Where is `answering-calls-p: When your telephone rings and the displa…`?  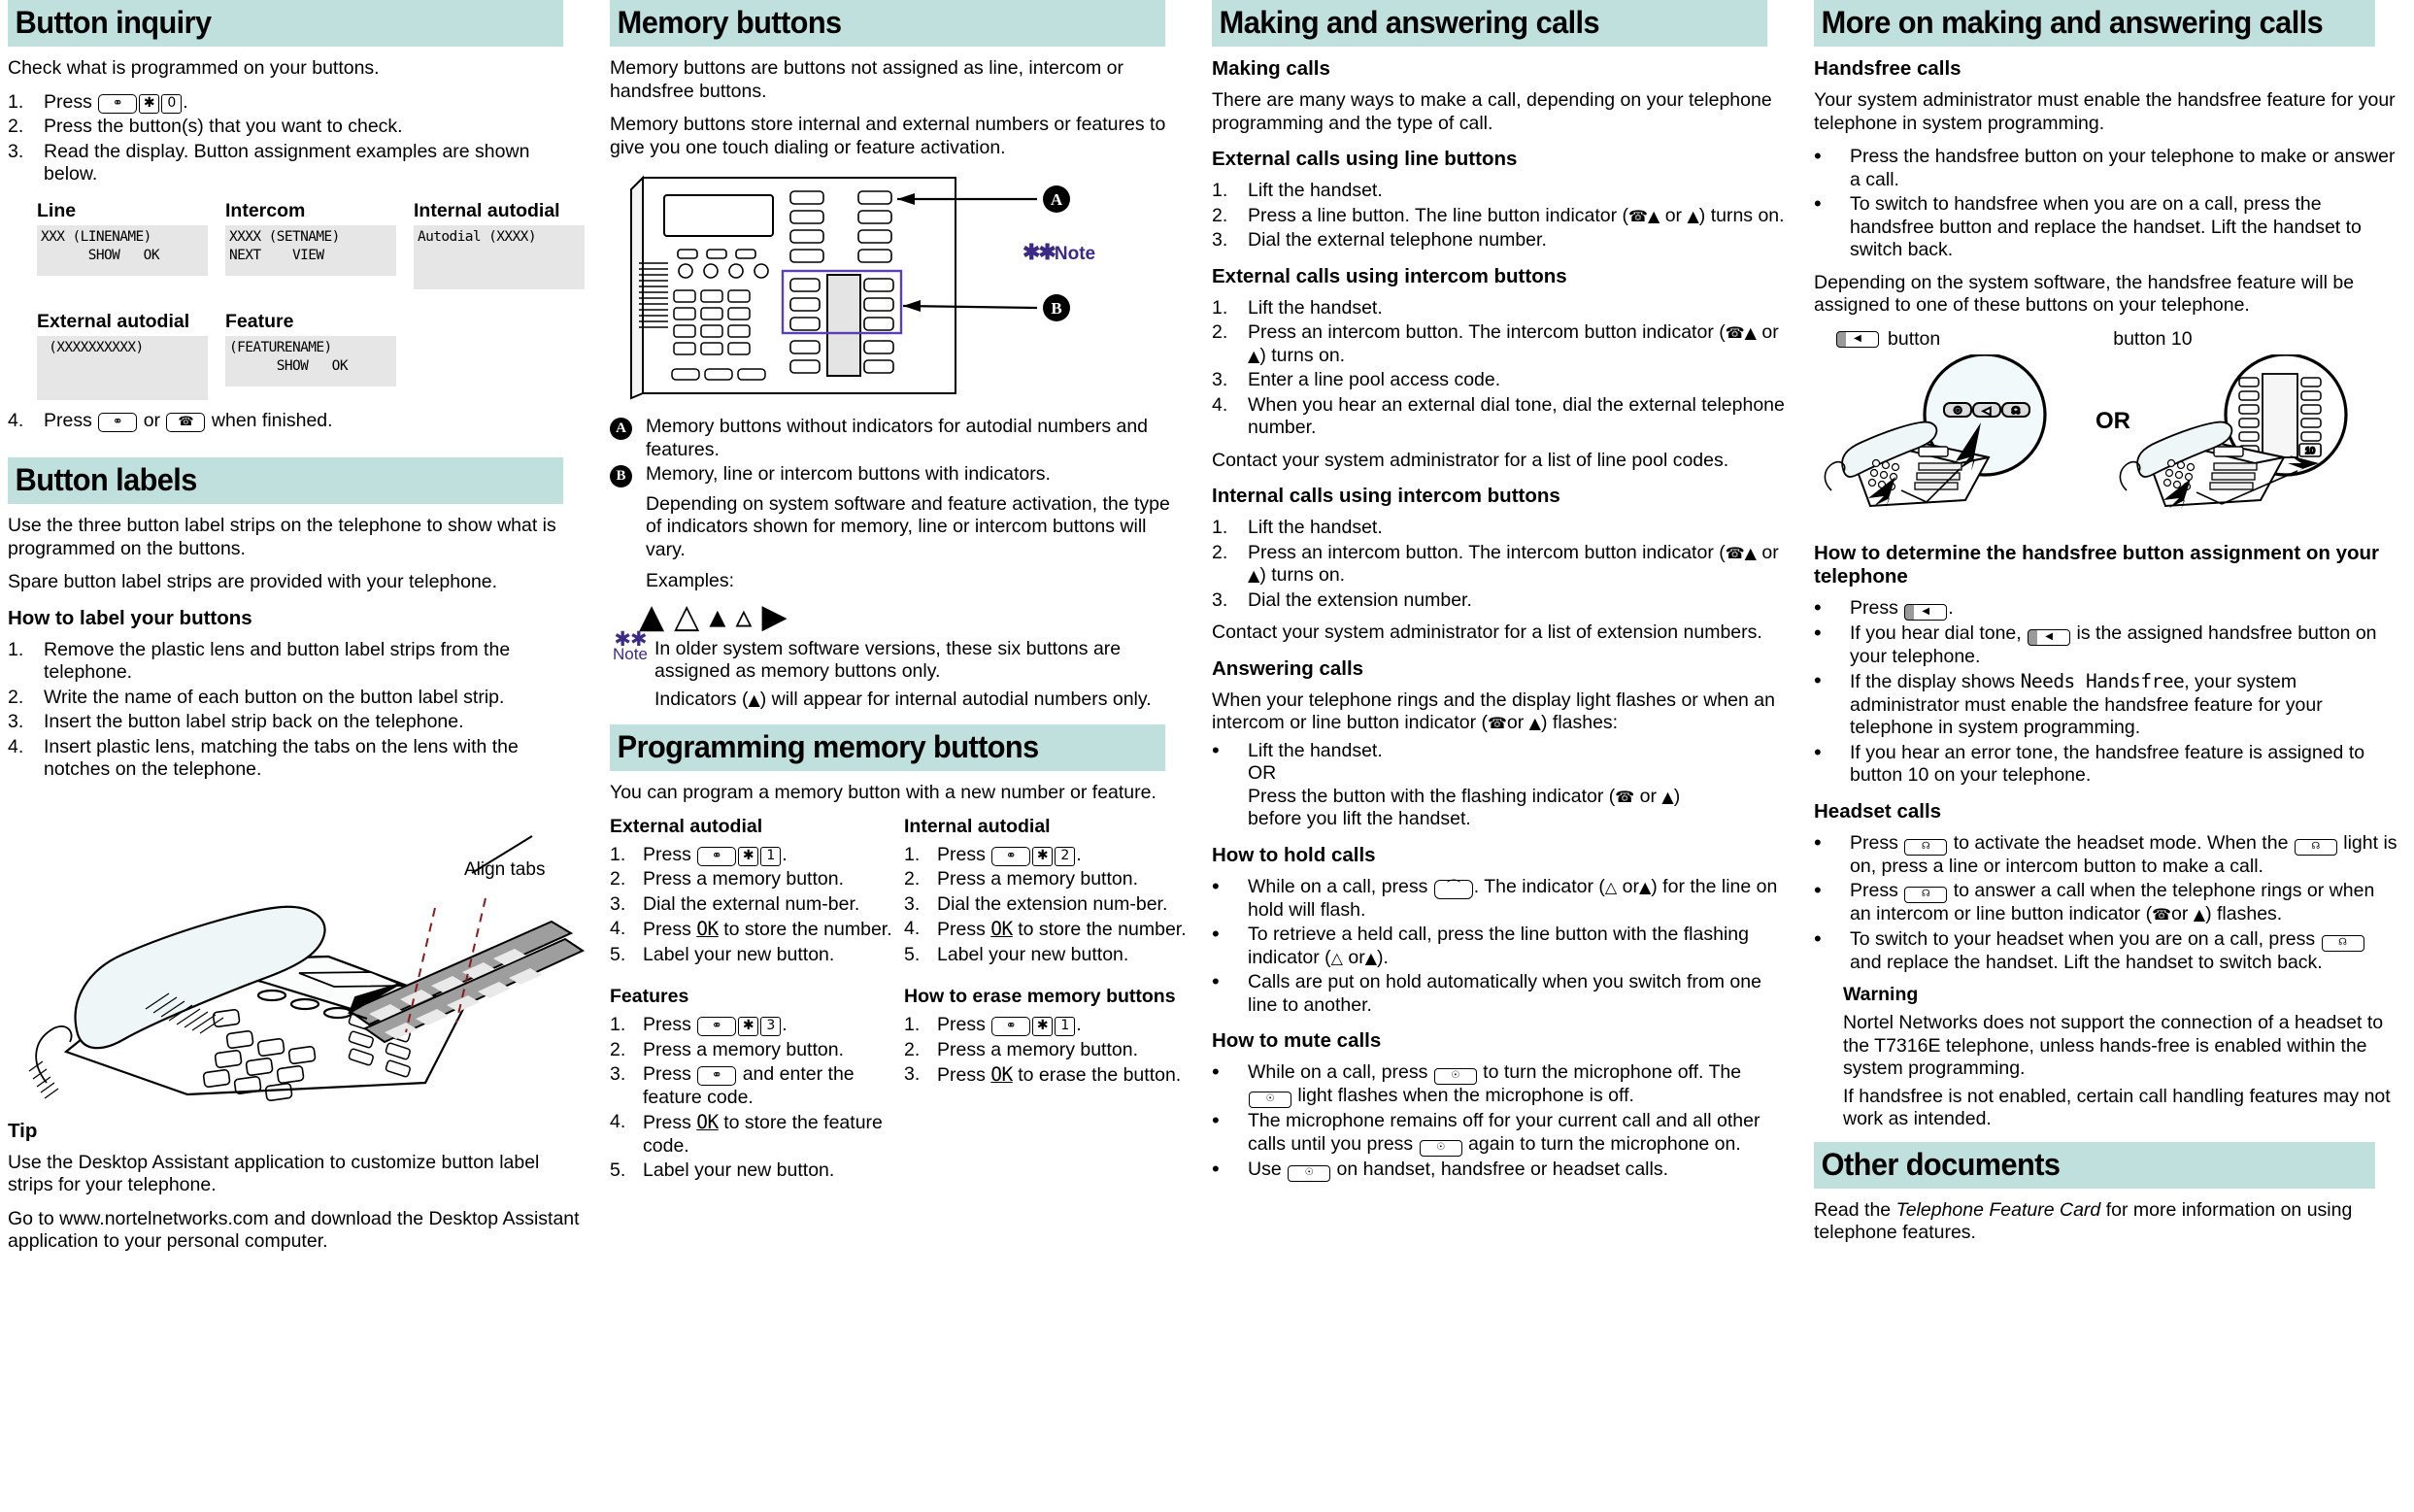 answering-calls-p: When your telephone rings and the displa… is located at coordinates (1501, 712).